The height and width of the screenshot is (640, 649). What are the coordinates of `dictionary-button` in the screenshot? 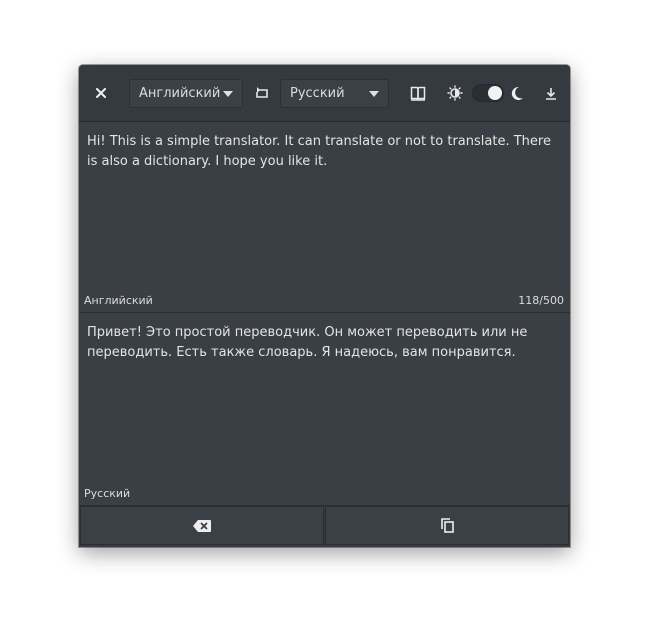 It's located at (418, 93).